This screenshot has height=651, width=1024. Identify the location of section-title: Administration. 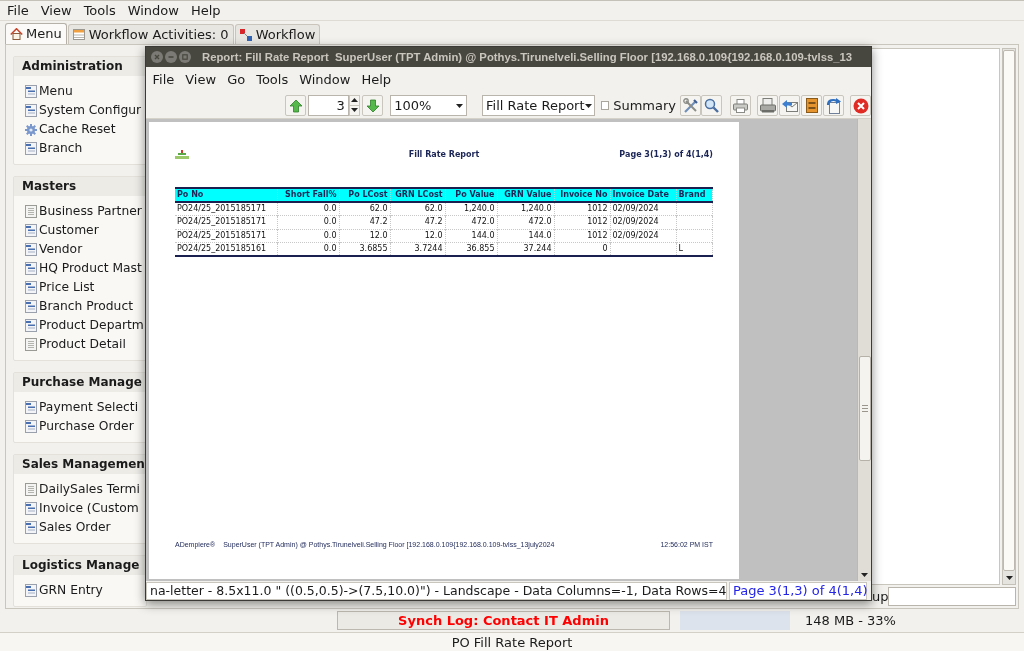
(80, 66).